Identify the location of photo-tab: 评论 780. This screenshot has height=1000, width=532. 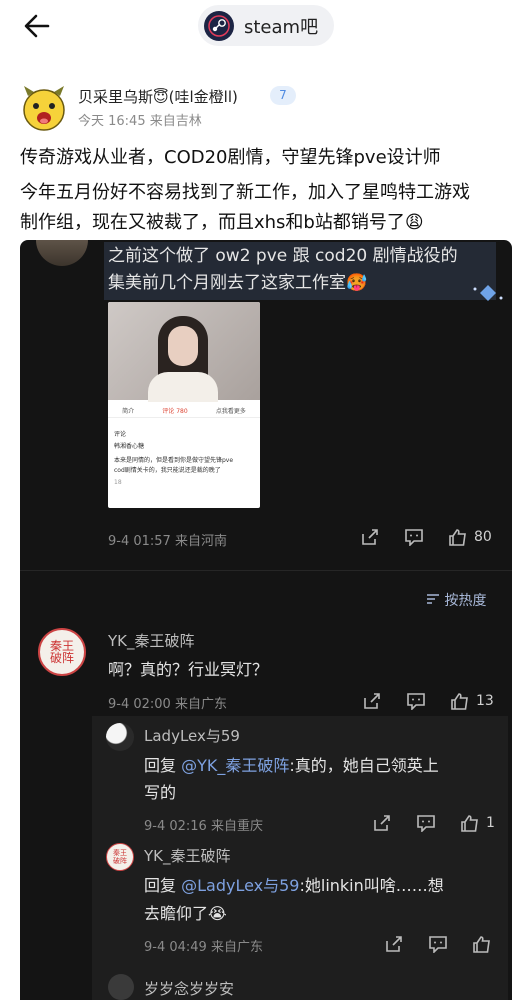
(175, 411).